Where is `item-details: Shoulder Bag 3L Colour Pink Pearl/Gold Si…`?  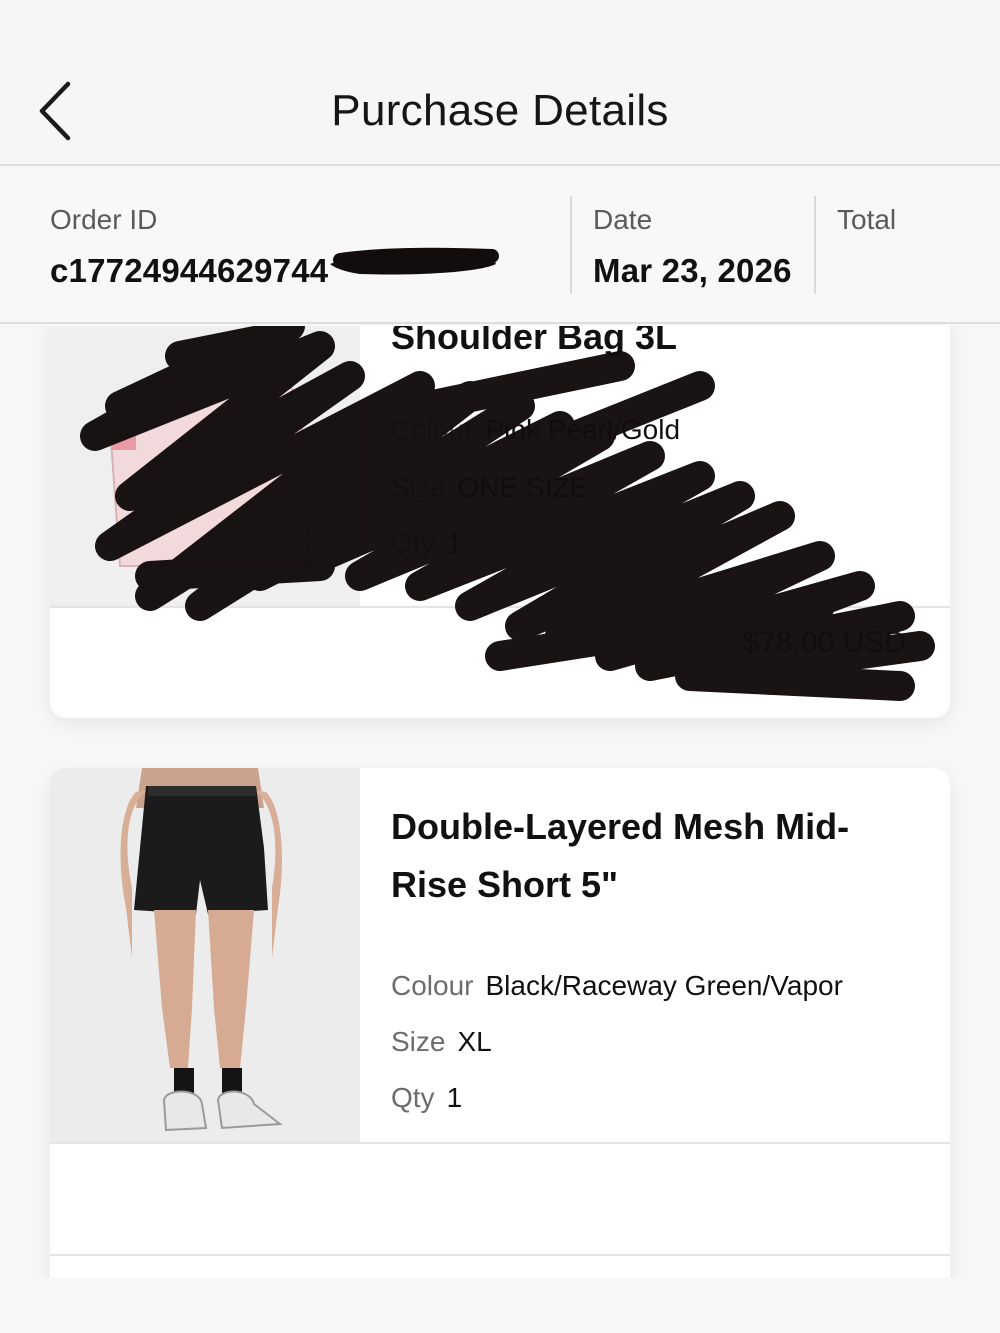 item-details: Shoulder Bag 3L Colour Pink Pearl/Gold Si… is located at coordinates (660, 466).